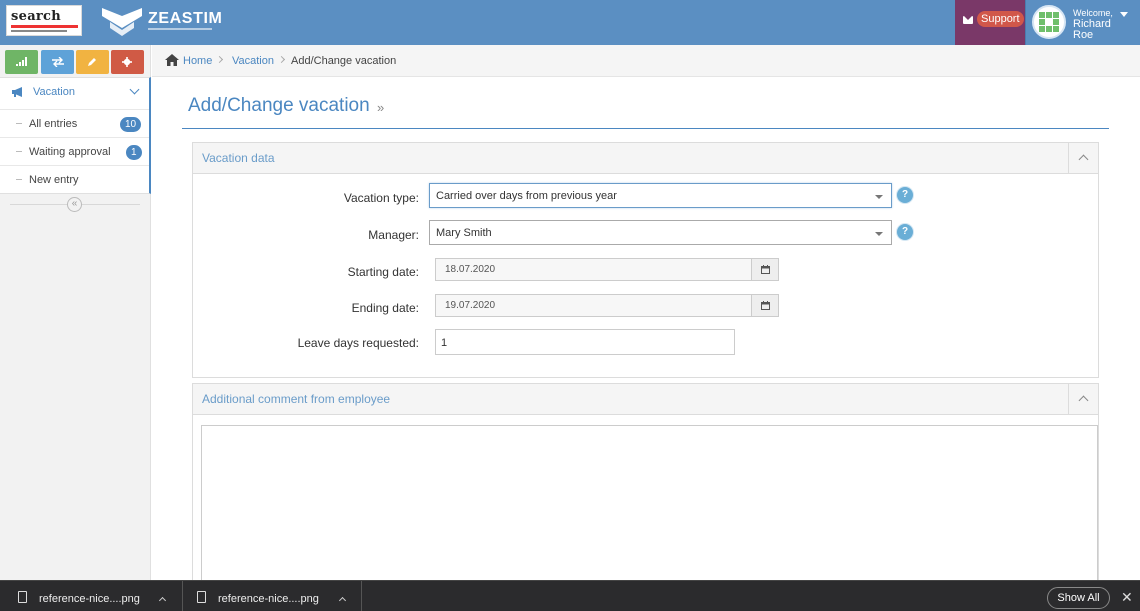 The width and height of the screenshot is (1140, 611). What do you see at coordinates (526, 196) in the screenshot?
I see `vacation-type-value: Carried over days from previous year` at bounding box center [526, 196].